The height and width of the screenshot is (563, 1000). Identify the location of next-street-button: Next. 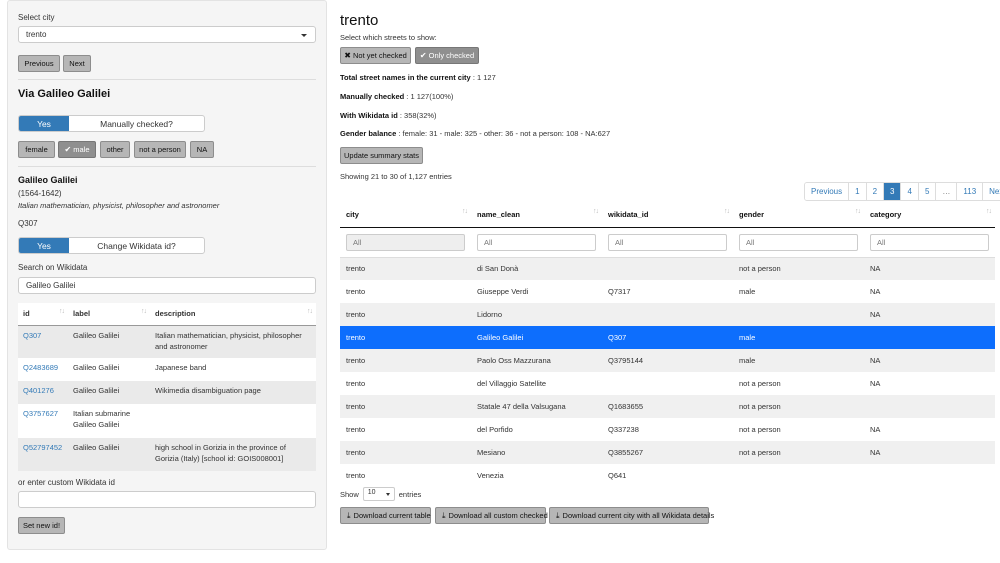
(77, 63).